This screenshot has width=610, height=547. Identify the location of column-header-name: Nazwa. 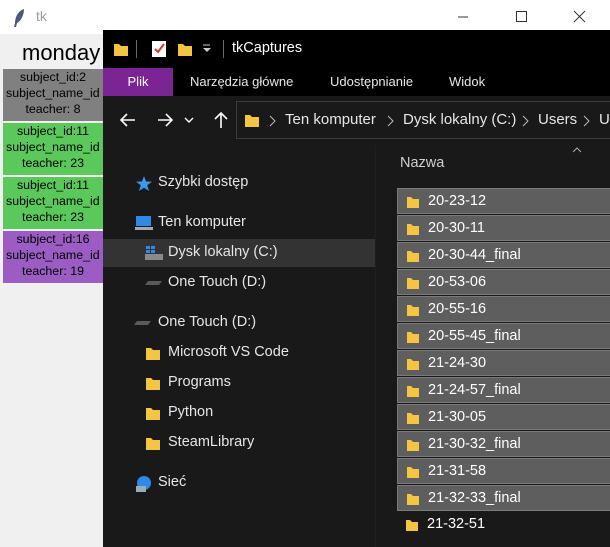
(422, 163).